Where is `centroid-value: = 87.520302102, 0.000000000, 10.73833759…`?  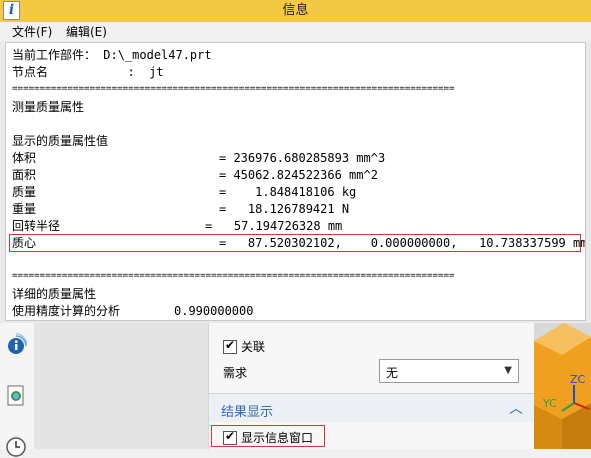 centroid-value: = 87.520302102, 0.000000000, 10.73833759… is located at coordinates (402, 243).